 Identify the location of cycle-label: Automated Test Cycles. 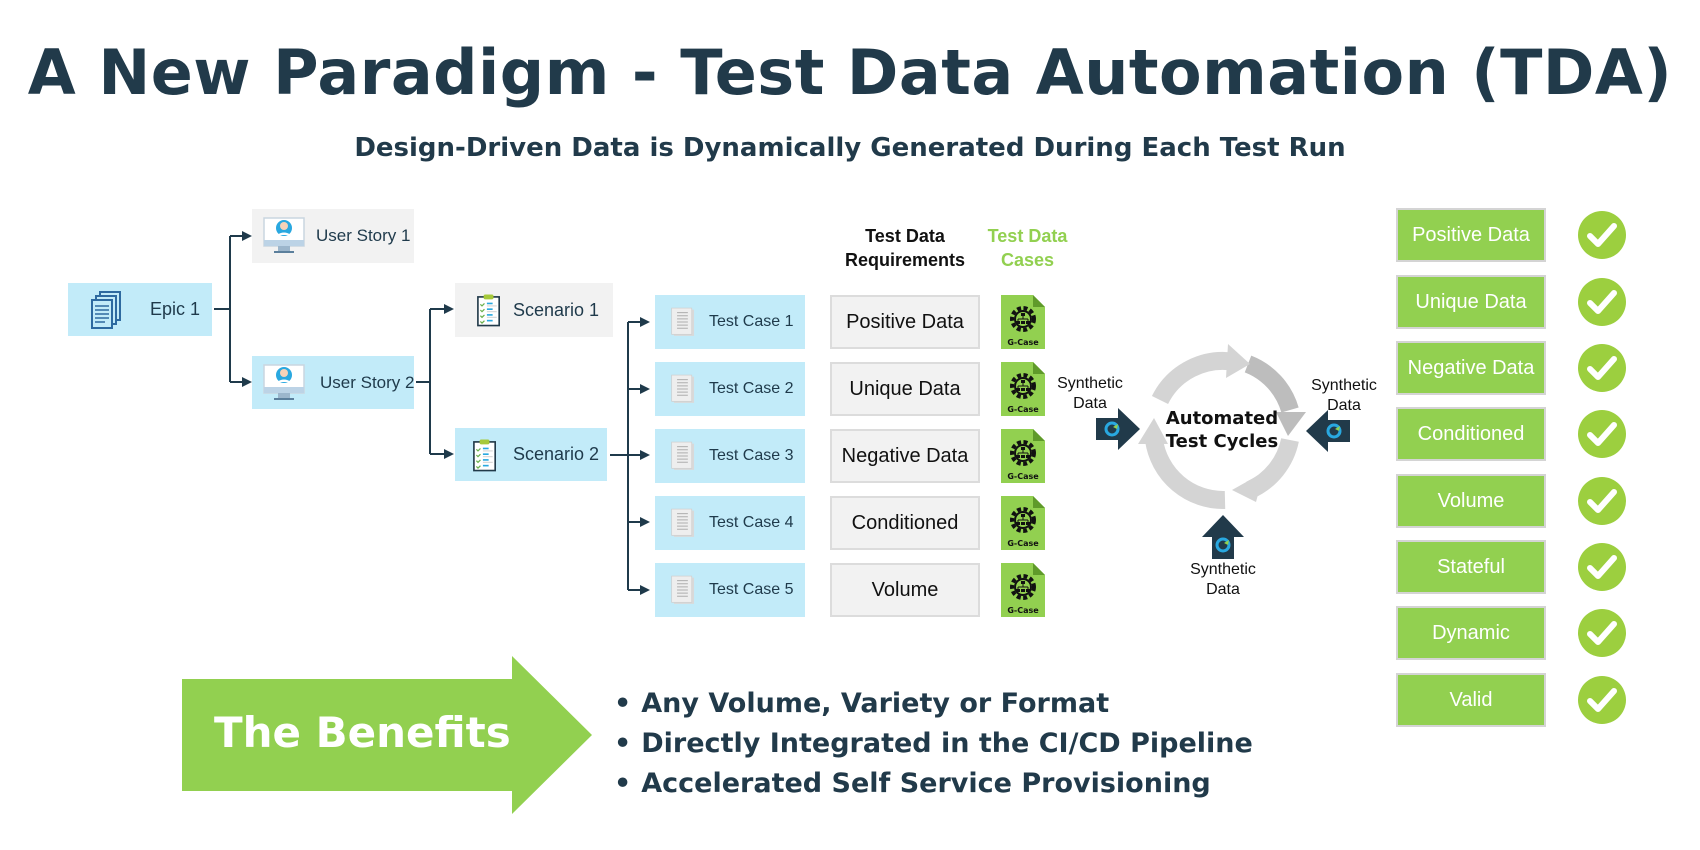
(1222, 430).